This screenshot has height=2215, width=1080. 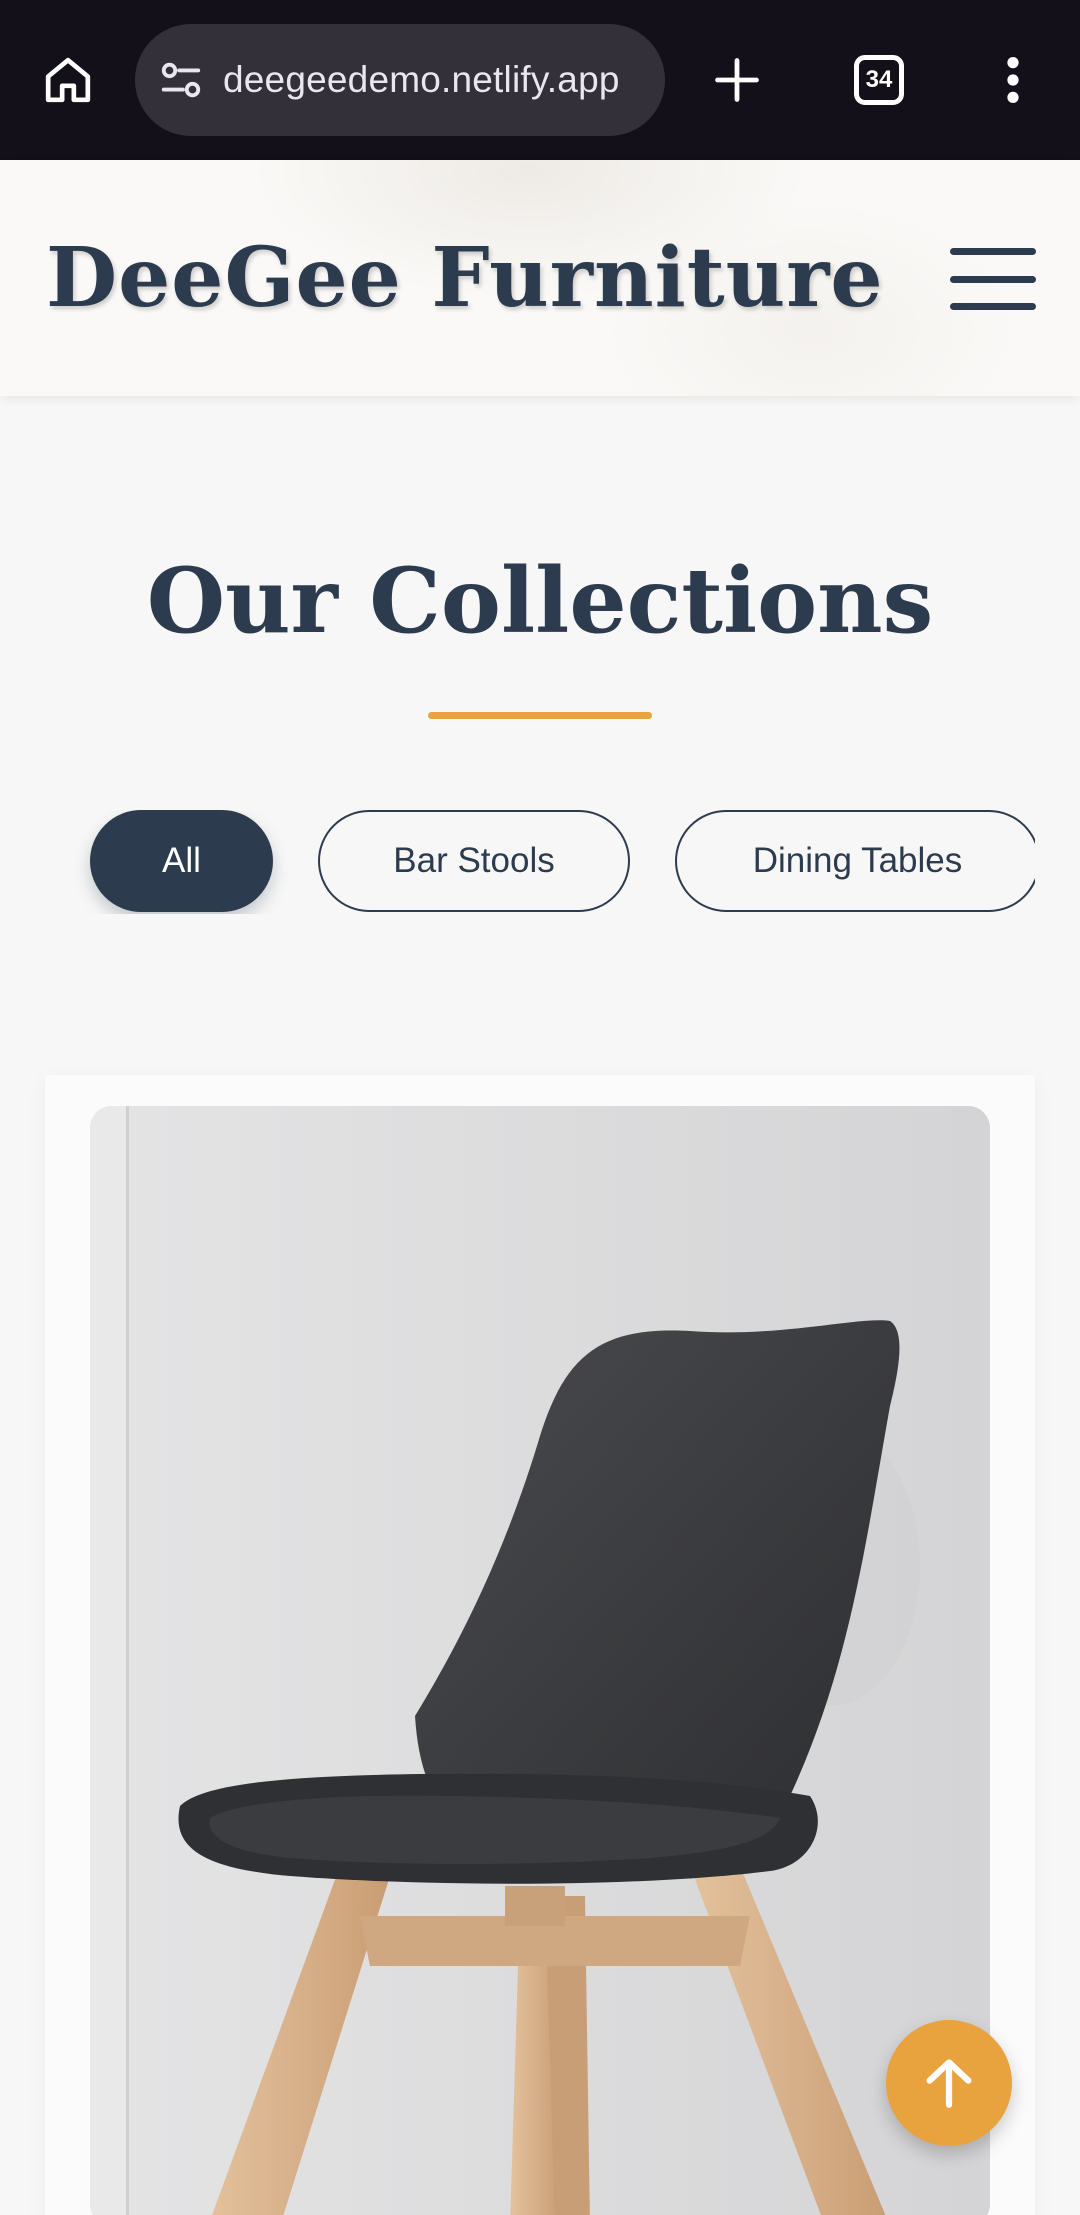 I want to click on filter-chip-bar-stools: Bar Stools, so click(x=474, y=861).